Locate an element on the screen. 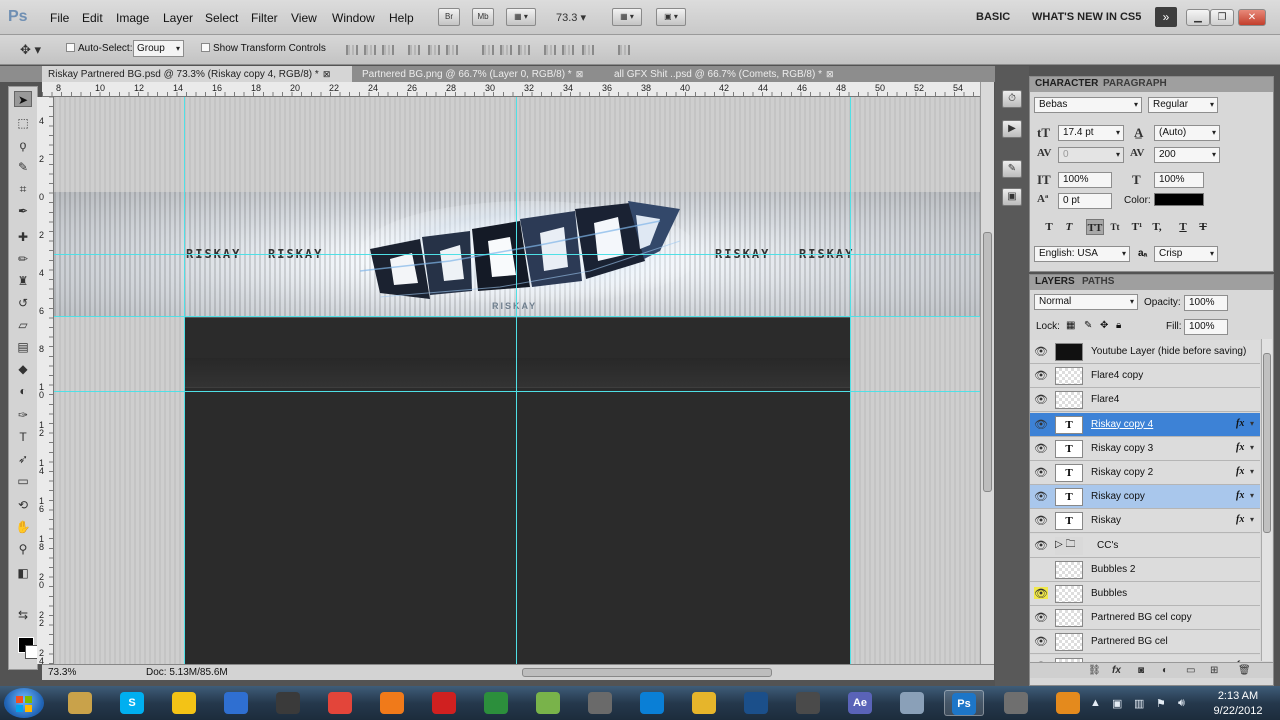 The height and width of the screenshot is (720, 1280). superscript-button: T¹ is located at coordinates (1137, 227).